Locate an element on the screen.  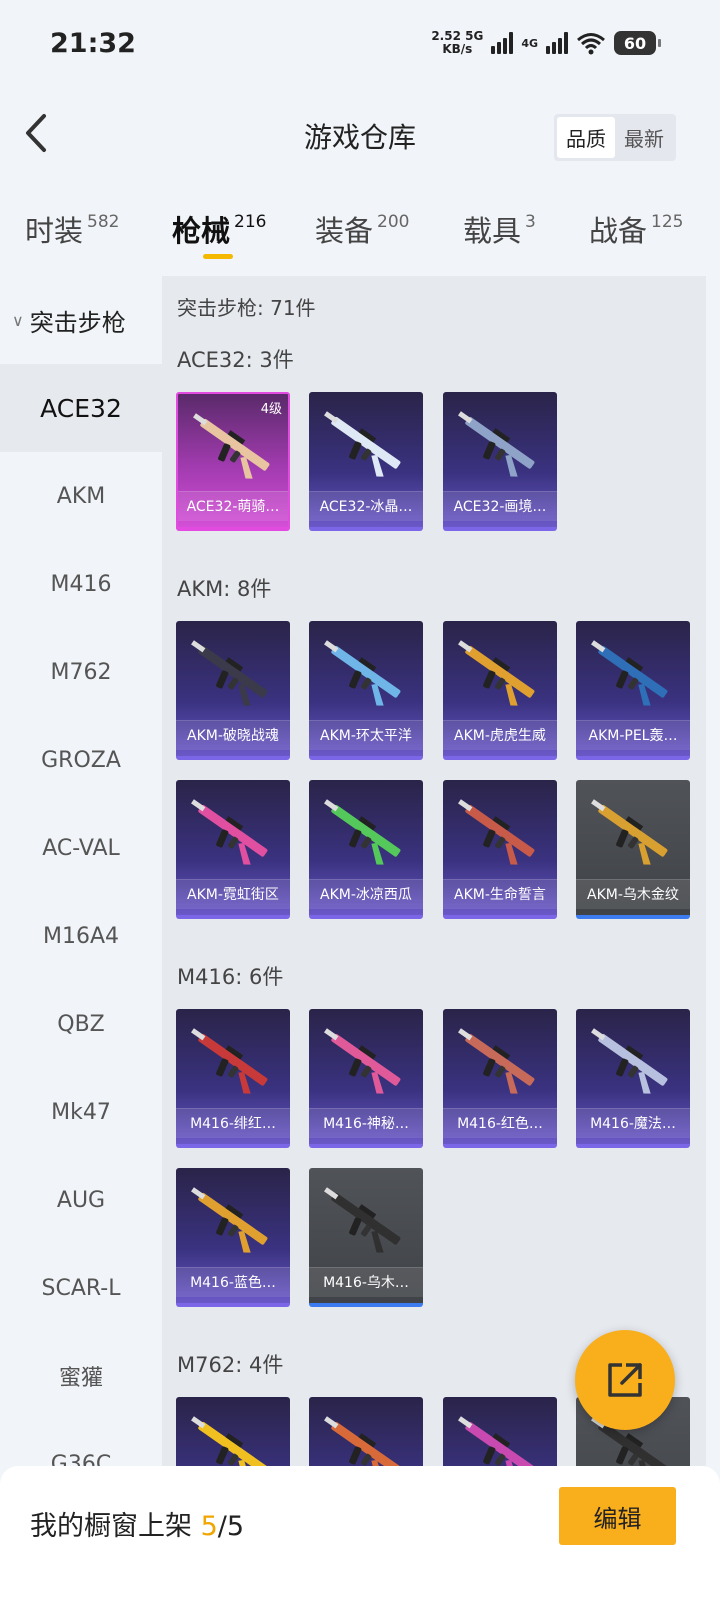
group-title: ACE32: 3件 is located at coordinates (235, 360).